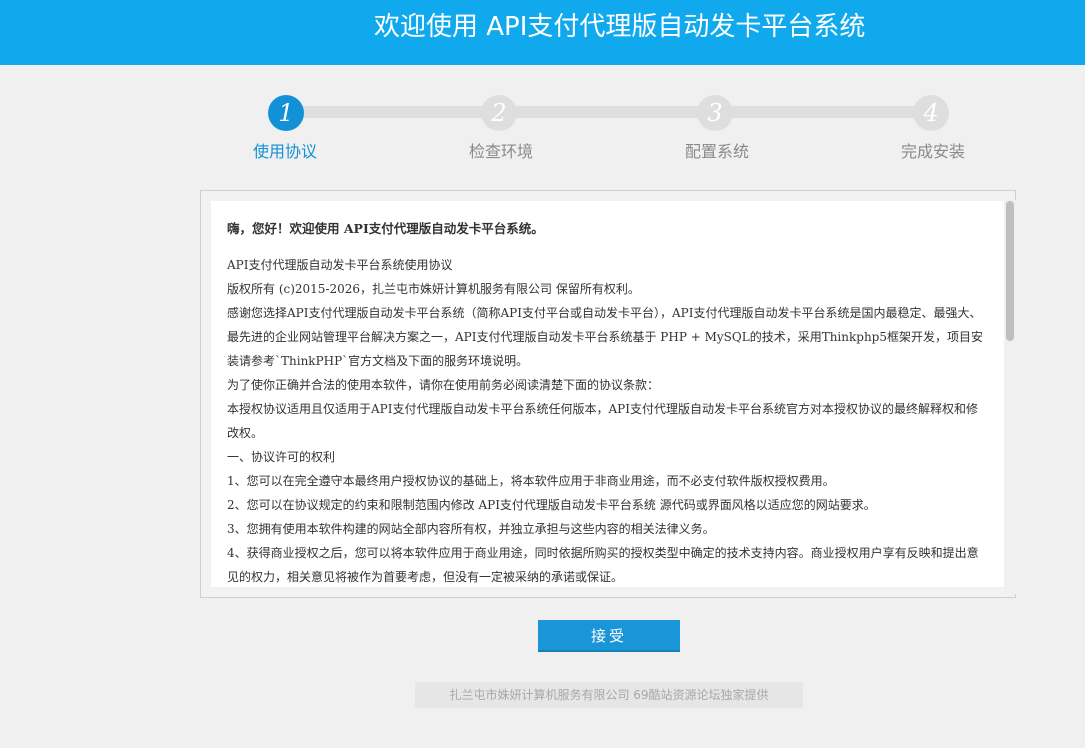  What do you see at coordinates (716, 151) in the screenshot?
I see `step-3-label: 配置系统` at bounding box center [716, 151].